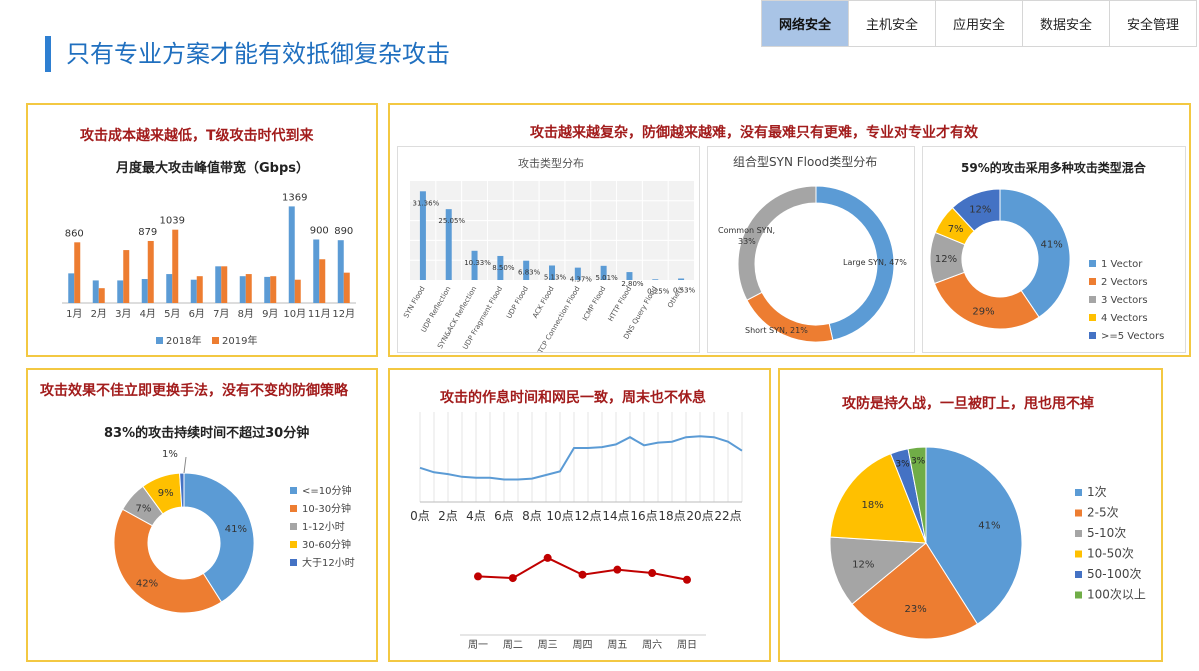 The width and height of the screenshot is (1199, 671). Describe the element at coordinates (916, 609) in the screenshot. I see `slice-label: 23%` at that location.